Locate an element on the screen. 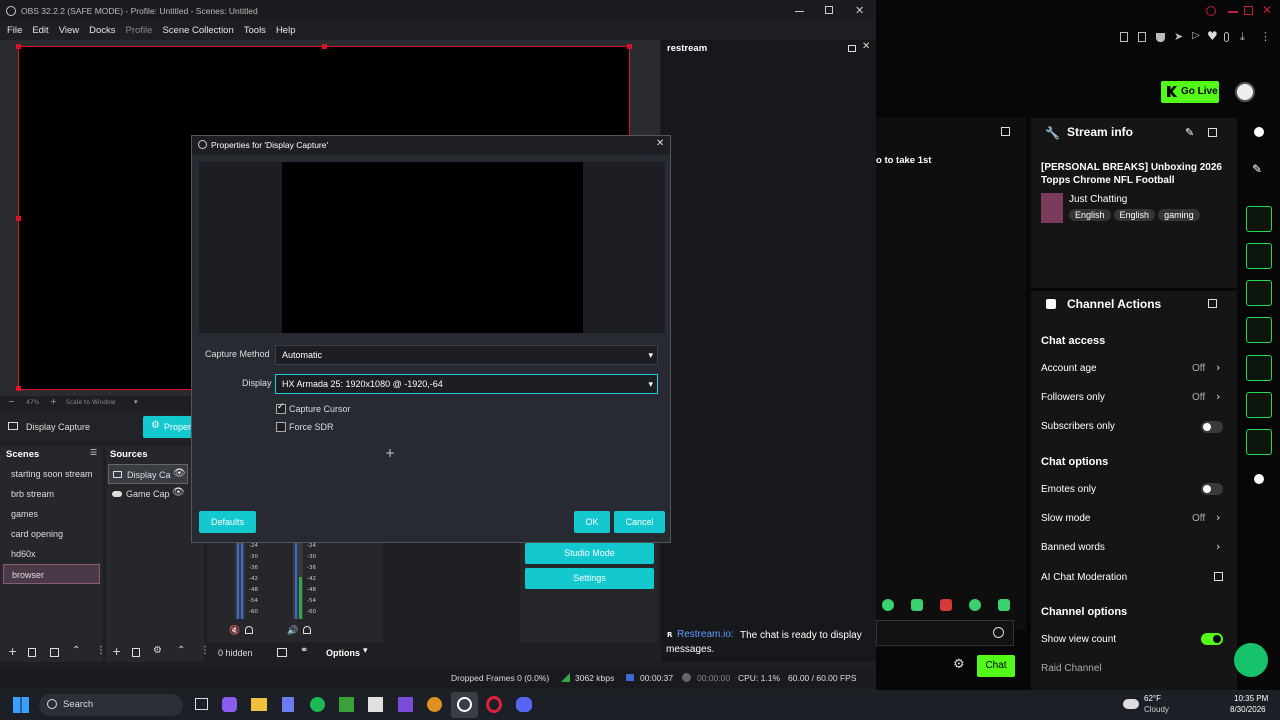 The image size is (1280, 720). rail-record-button is located at coordinates (1259, 368).